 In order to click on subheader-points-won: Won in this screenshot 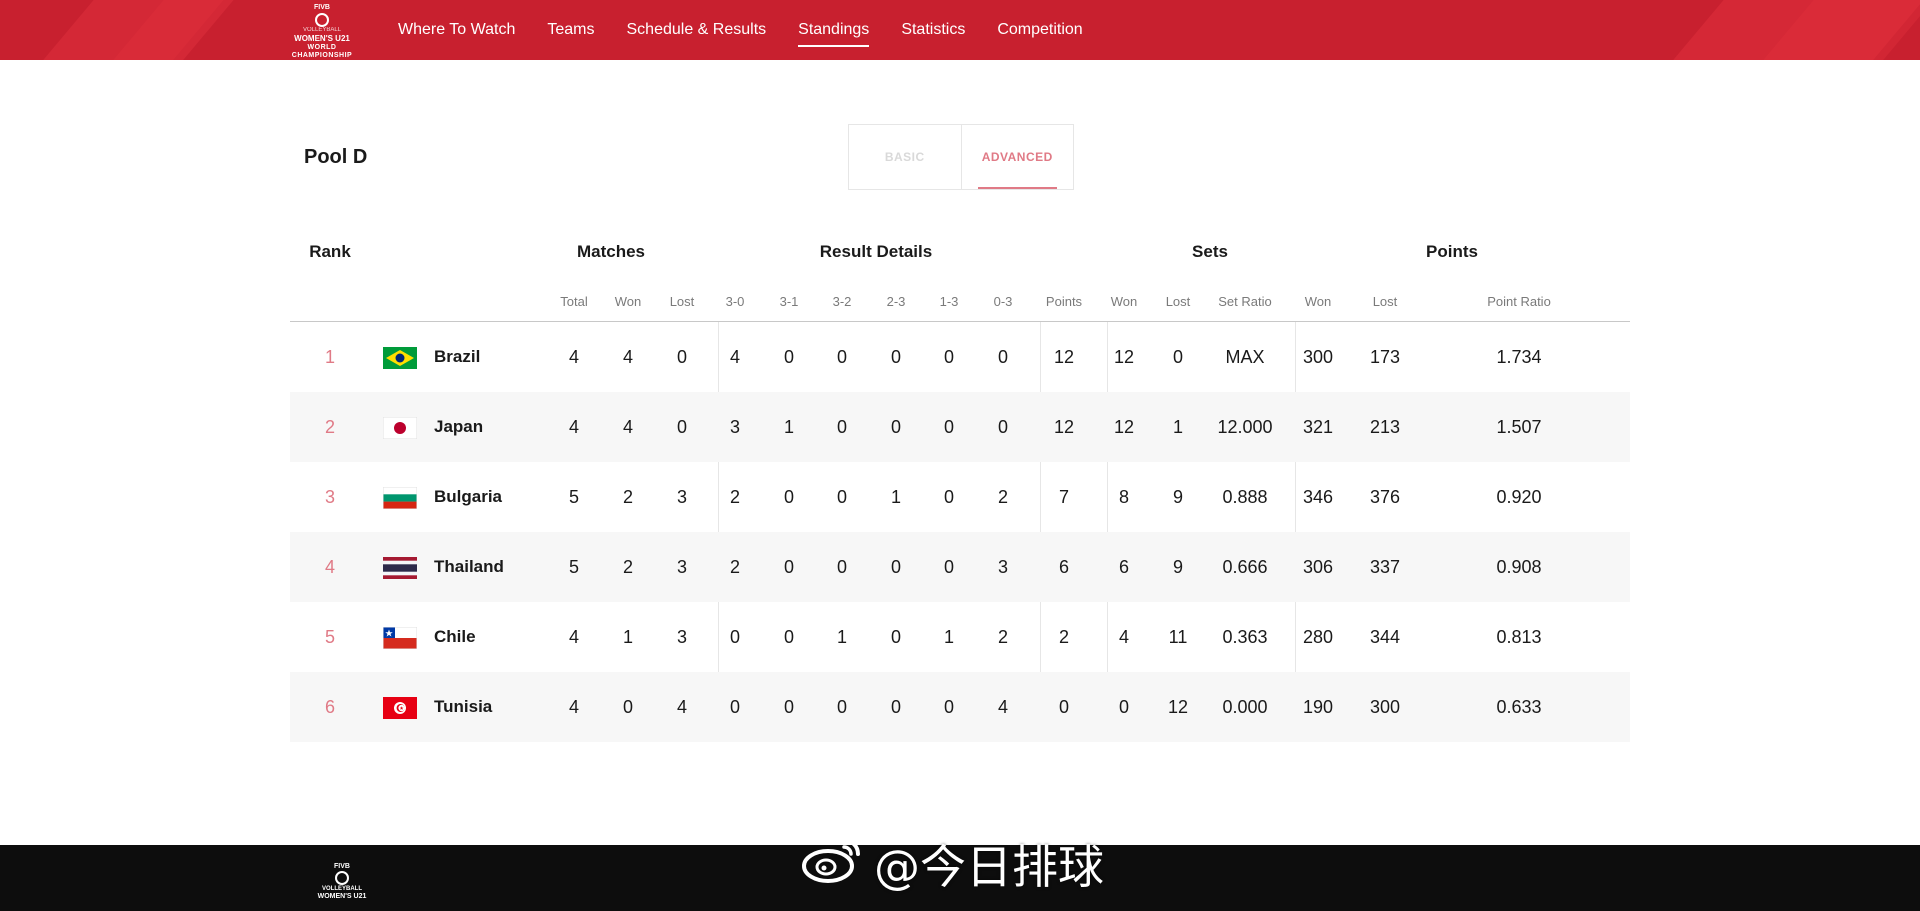, I will do `click(1318, 301)`.